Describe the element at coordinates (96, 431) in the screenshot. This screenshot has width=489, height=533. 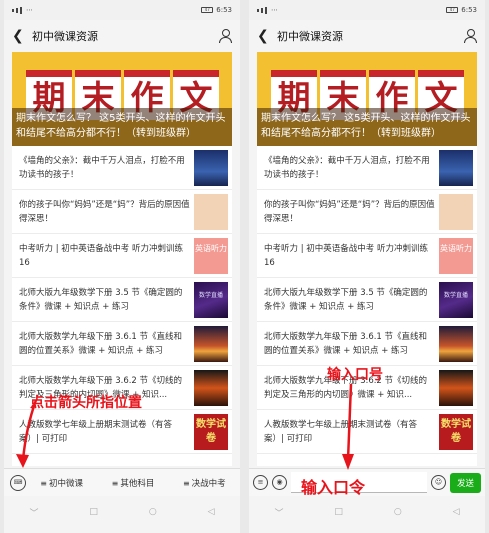
I see `item-title: 人教版数学七年级上册期末测试卷（有答案）| 可打印` at that location.